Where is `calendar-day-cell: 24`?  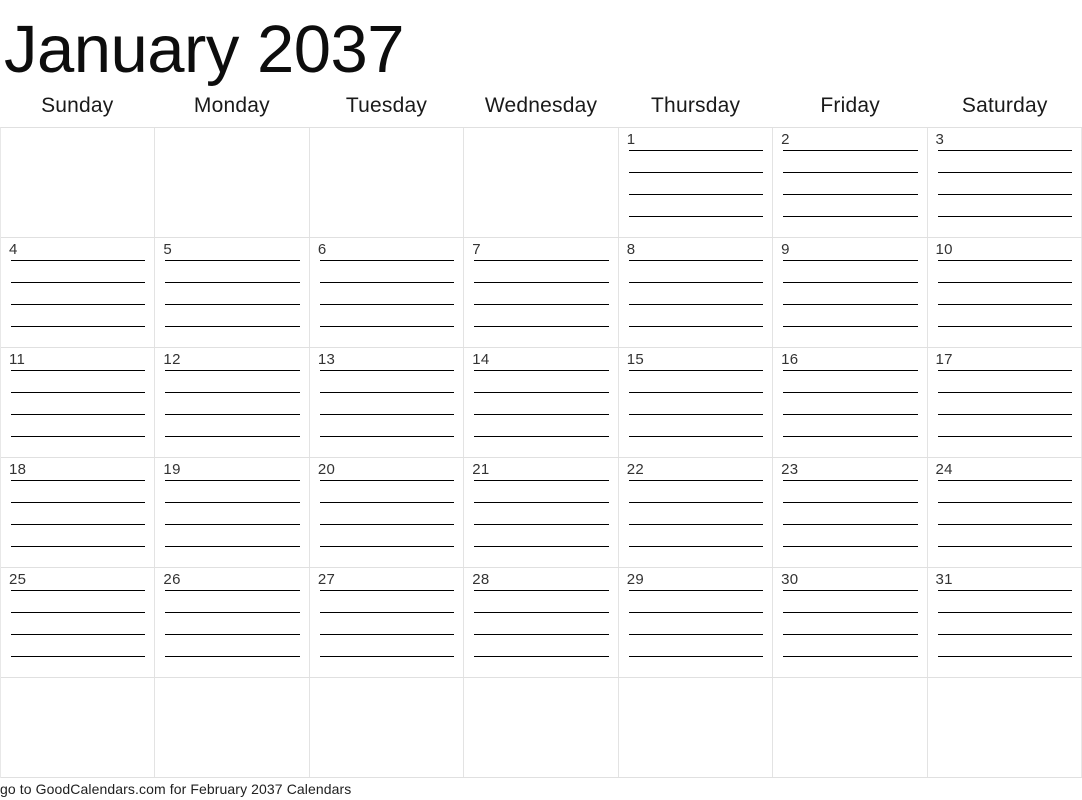
calendar-day-cell: 24 is located at coordinates (1005, 512).